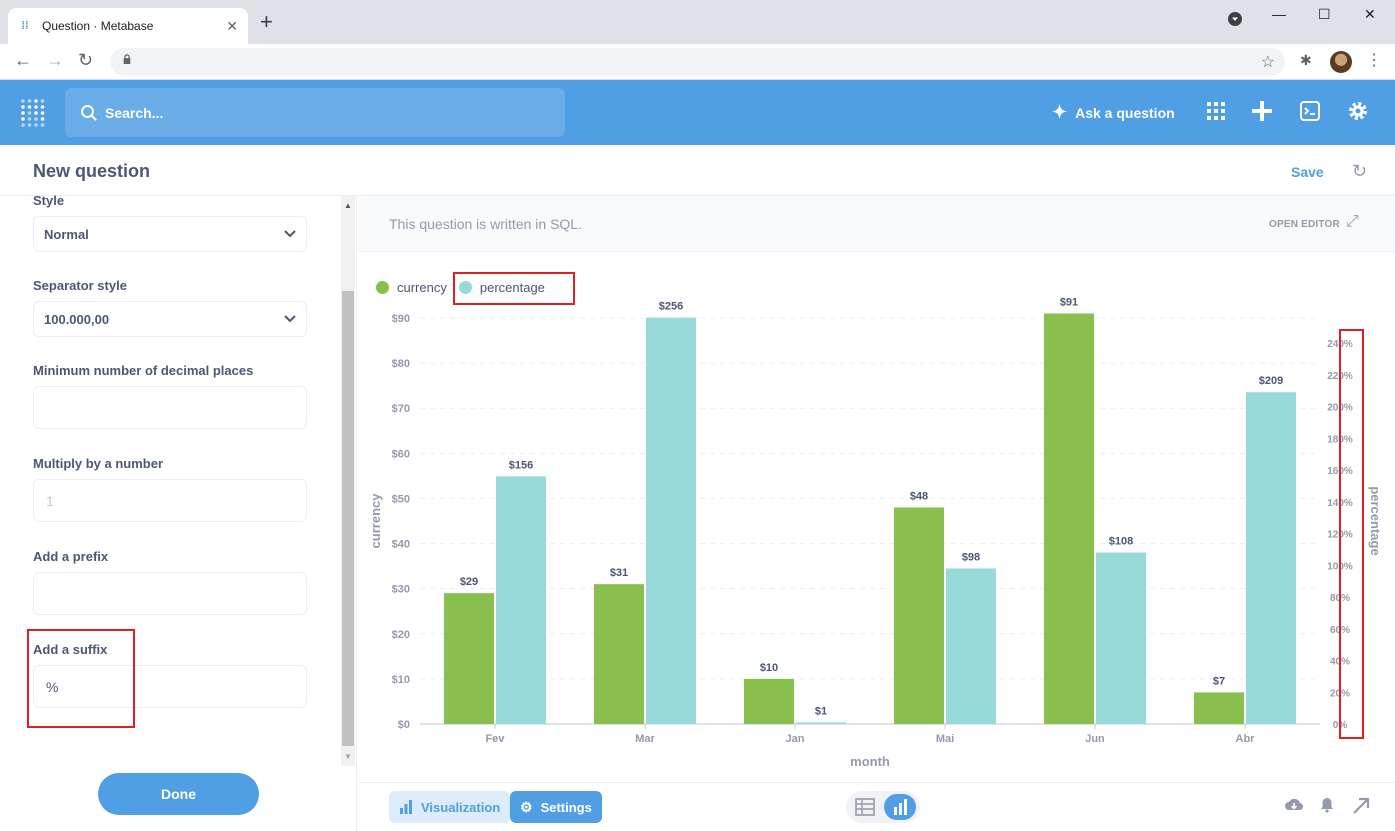 The image size is (1395, 831). Describe the element at coordinates (375, 521) in the screenshot. I see `y-axis-title: currency` at that location.